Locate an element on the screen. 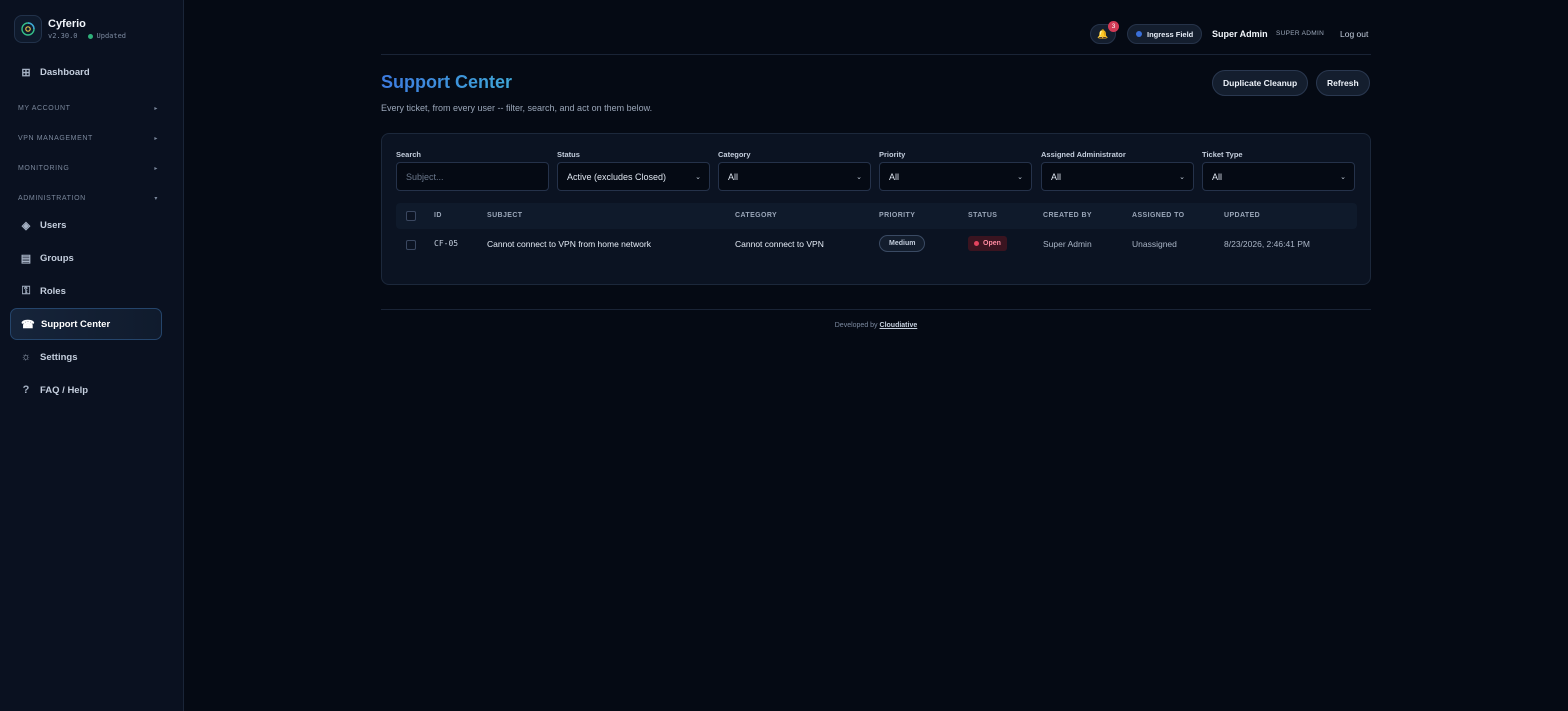 The height and width of the screenshot is (711, 1568). notification-badge: 3 is located at coordinates (1113, 26).